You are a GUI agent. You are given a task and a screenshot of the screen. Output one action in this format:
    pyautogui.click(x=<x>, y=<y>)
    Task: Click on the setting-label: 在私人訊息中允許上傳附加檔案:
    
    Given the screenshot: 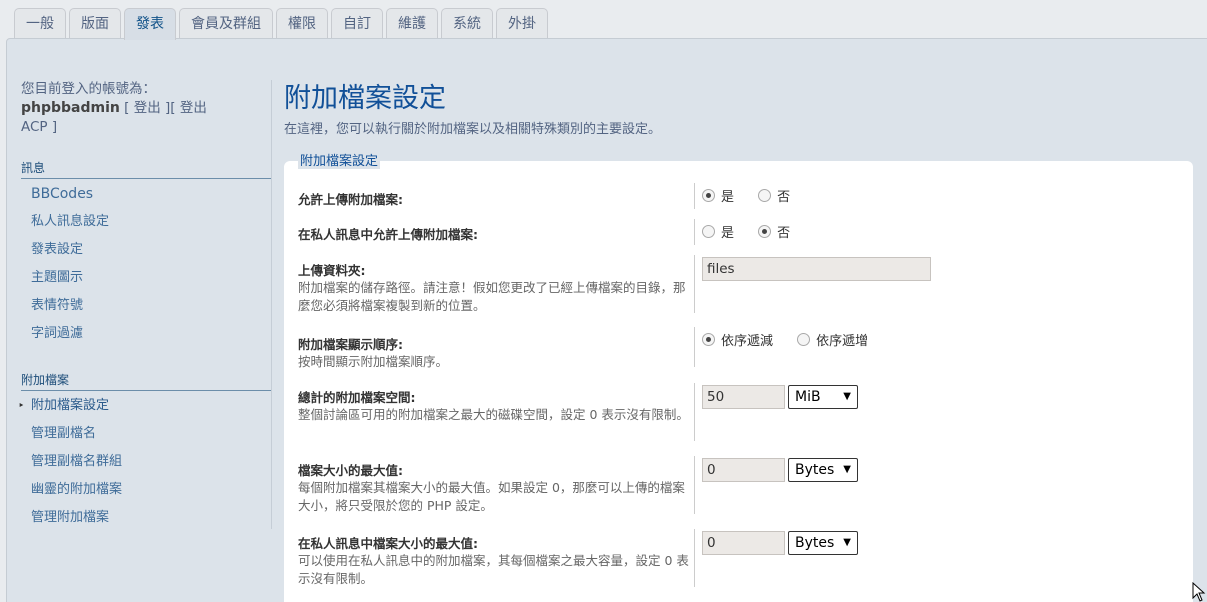 What is the action you would take?
    pyautogui.click(x=388, y=234)
    